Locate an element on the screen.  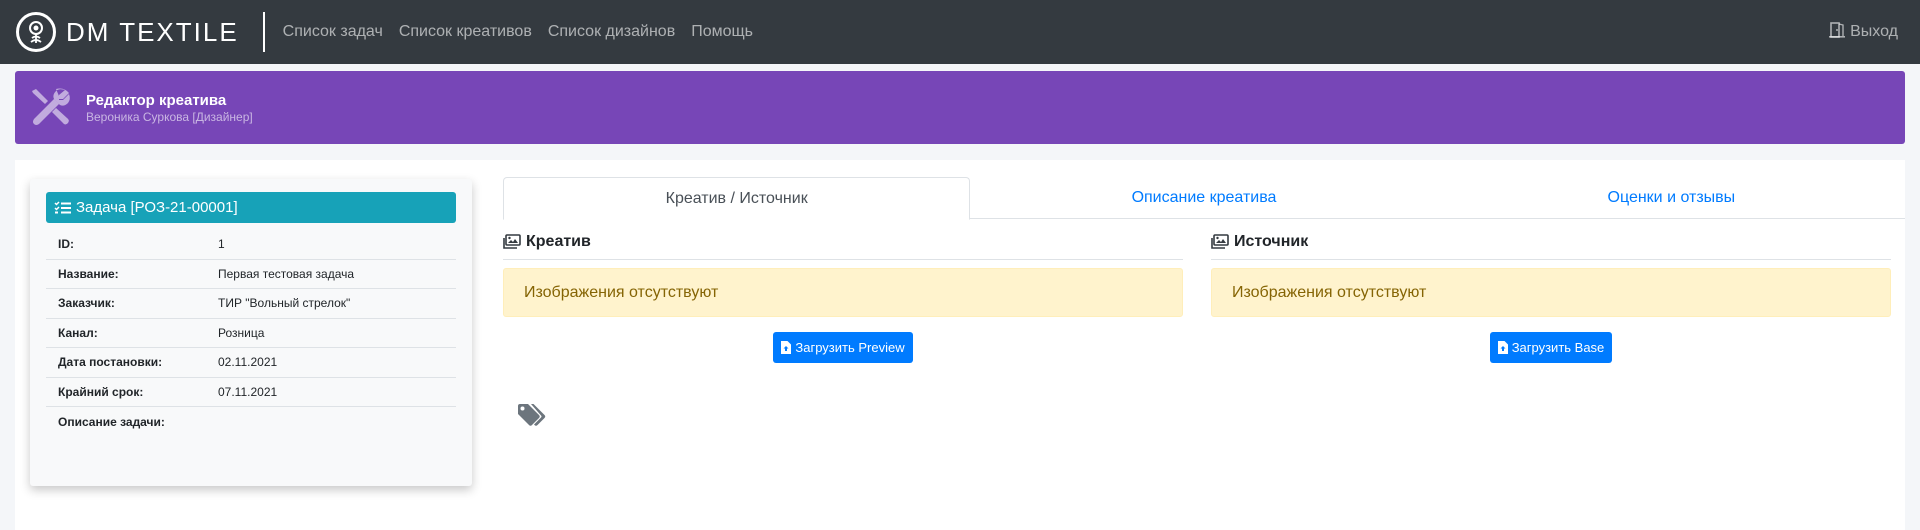
nav-creative-list: Список креативов is located at coordinates (465, 32).